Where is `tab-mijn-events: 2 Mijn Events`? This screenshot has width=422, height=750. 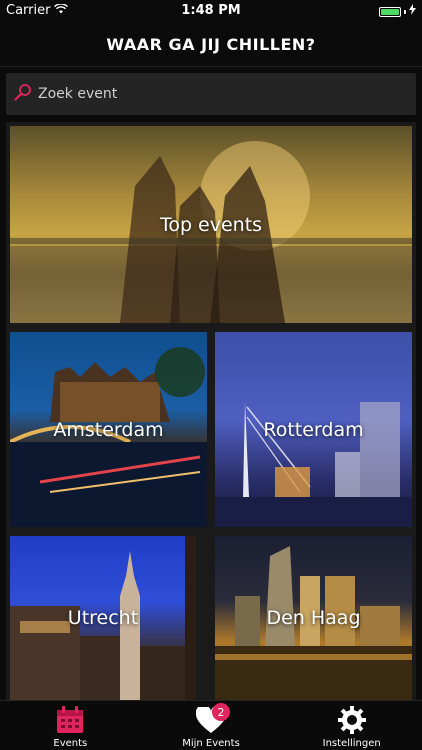
tab-mijn-events: 2 Mijn Events is located at coordinates (211, 725).